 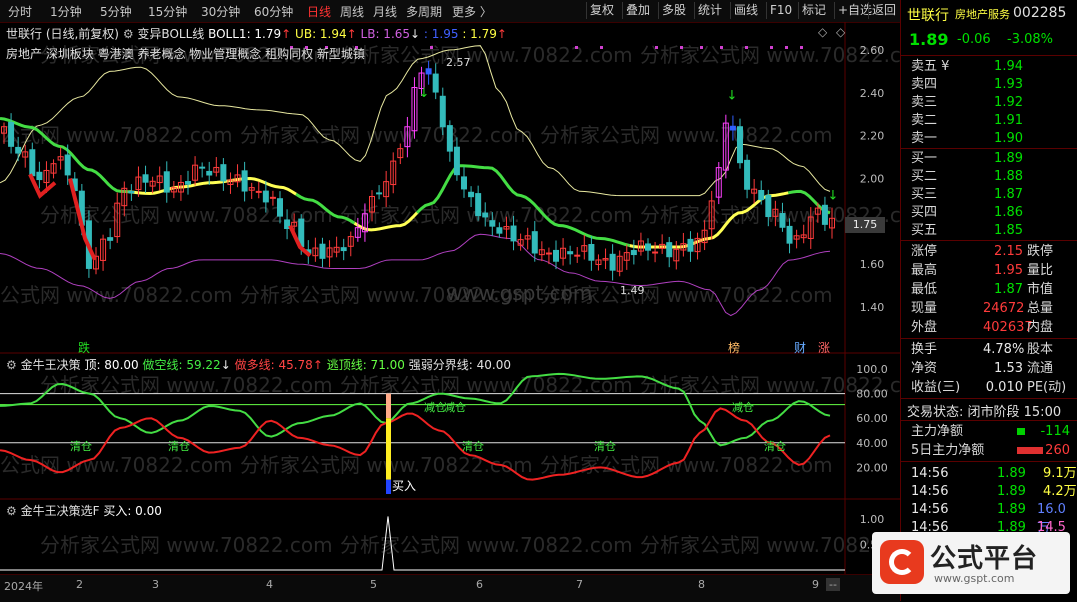 What do you see at coordinates (673, 10) in the screenshot?
I see `multi-stock-button: 多股` at bounding box center [673, 10].